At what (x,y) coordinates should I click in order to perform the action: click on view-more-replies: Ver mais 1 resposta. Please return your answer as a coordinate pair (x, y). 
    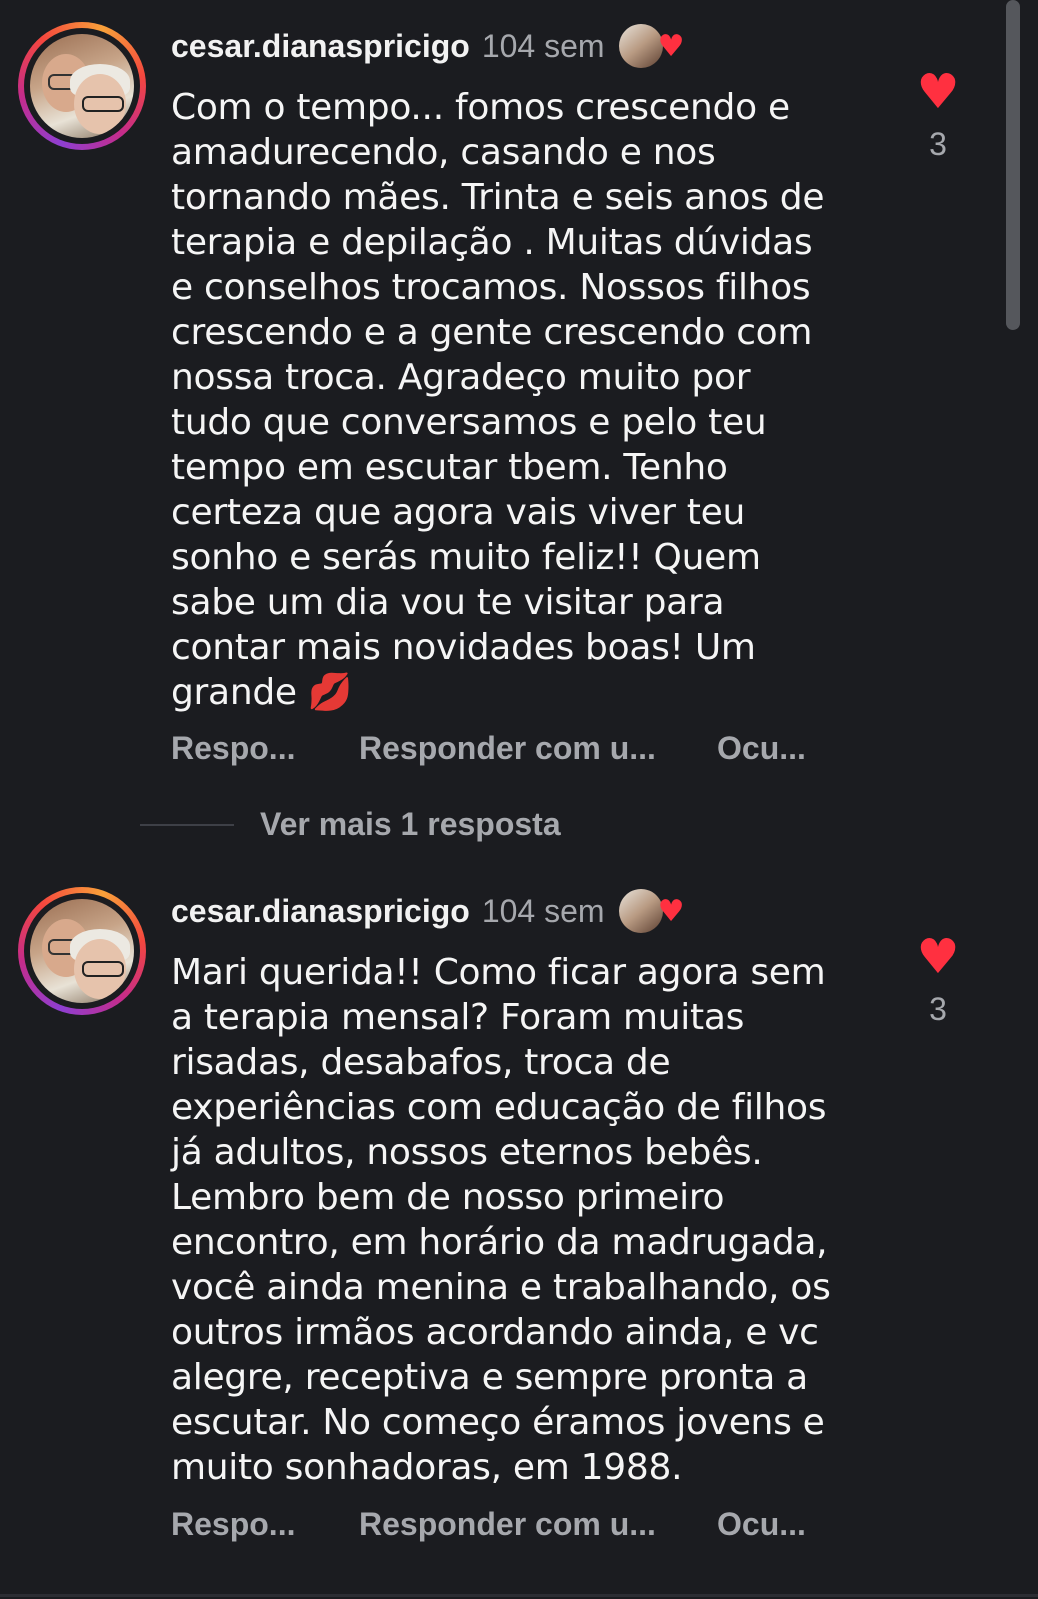
    Looking at the image, I should click on (350, 824).